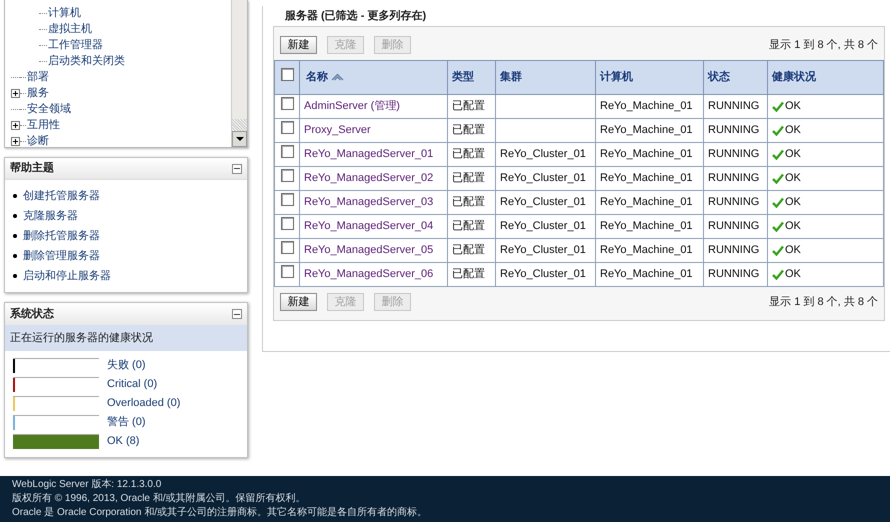 This screenshot has width=890, height=522. What do you see at coordinates (61, 196) in the screenshot?
I see `help-link: 创建托管服务器` at bounding box center [61, 196].